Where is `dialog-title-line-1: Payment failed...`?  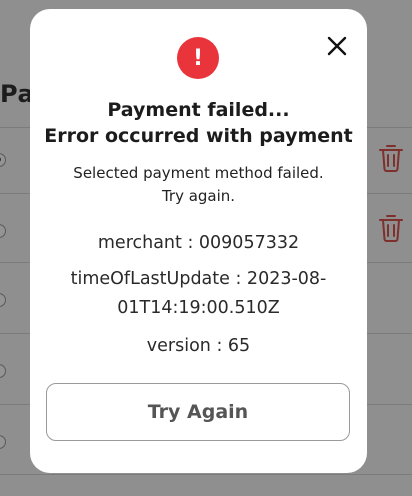 dialog-title-line-1: Payment failed... is located at coordinates (198, 110).